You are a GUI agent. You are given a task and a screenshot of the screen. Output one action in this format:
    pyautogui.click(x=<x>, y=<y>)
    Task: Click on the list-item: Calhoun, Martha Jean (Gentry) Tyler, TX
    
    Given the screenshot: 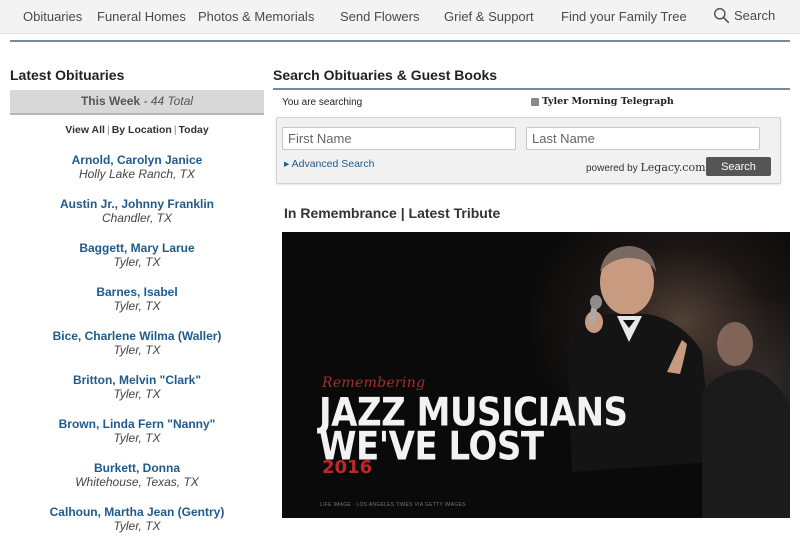 What is the action you would take?
    pyautogui.click(x=137, y=527)
    